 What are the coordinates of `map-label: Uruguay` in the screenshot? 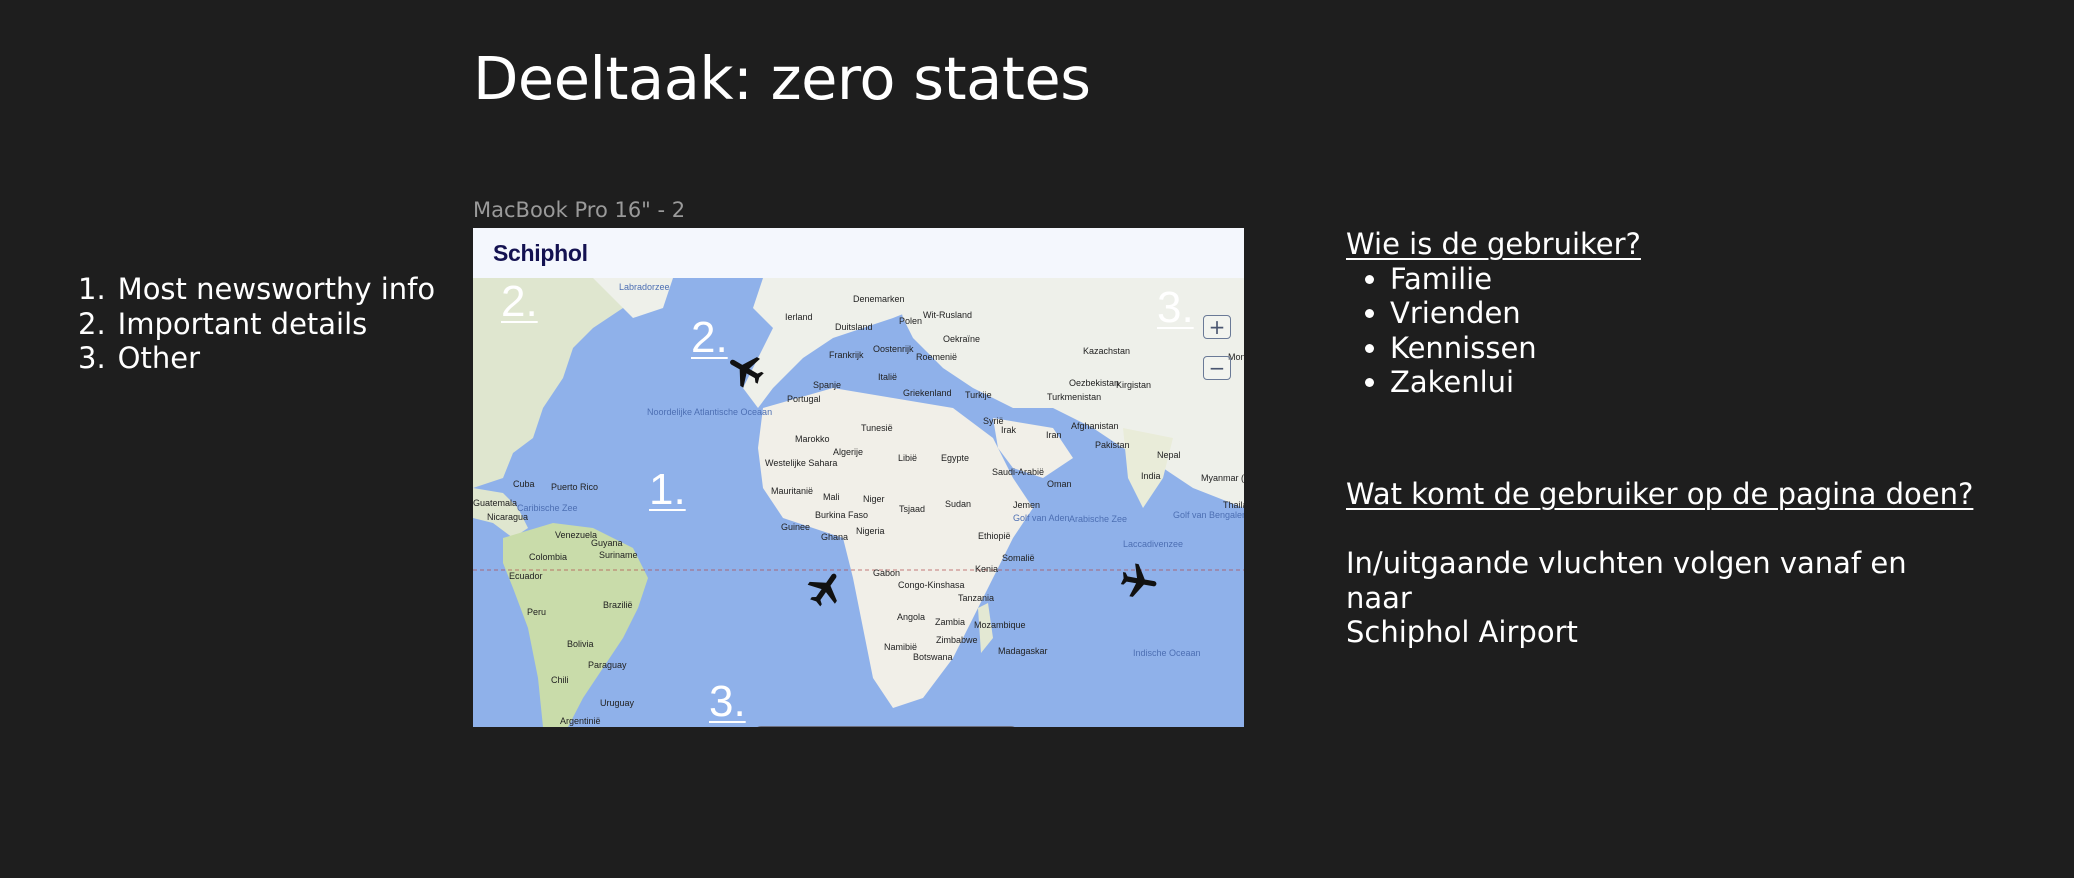 It's located at (617, 703).